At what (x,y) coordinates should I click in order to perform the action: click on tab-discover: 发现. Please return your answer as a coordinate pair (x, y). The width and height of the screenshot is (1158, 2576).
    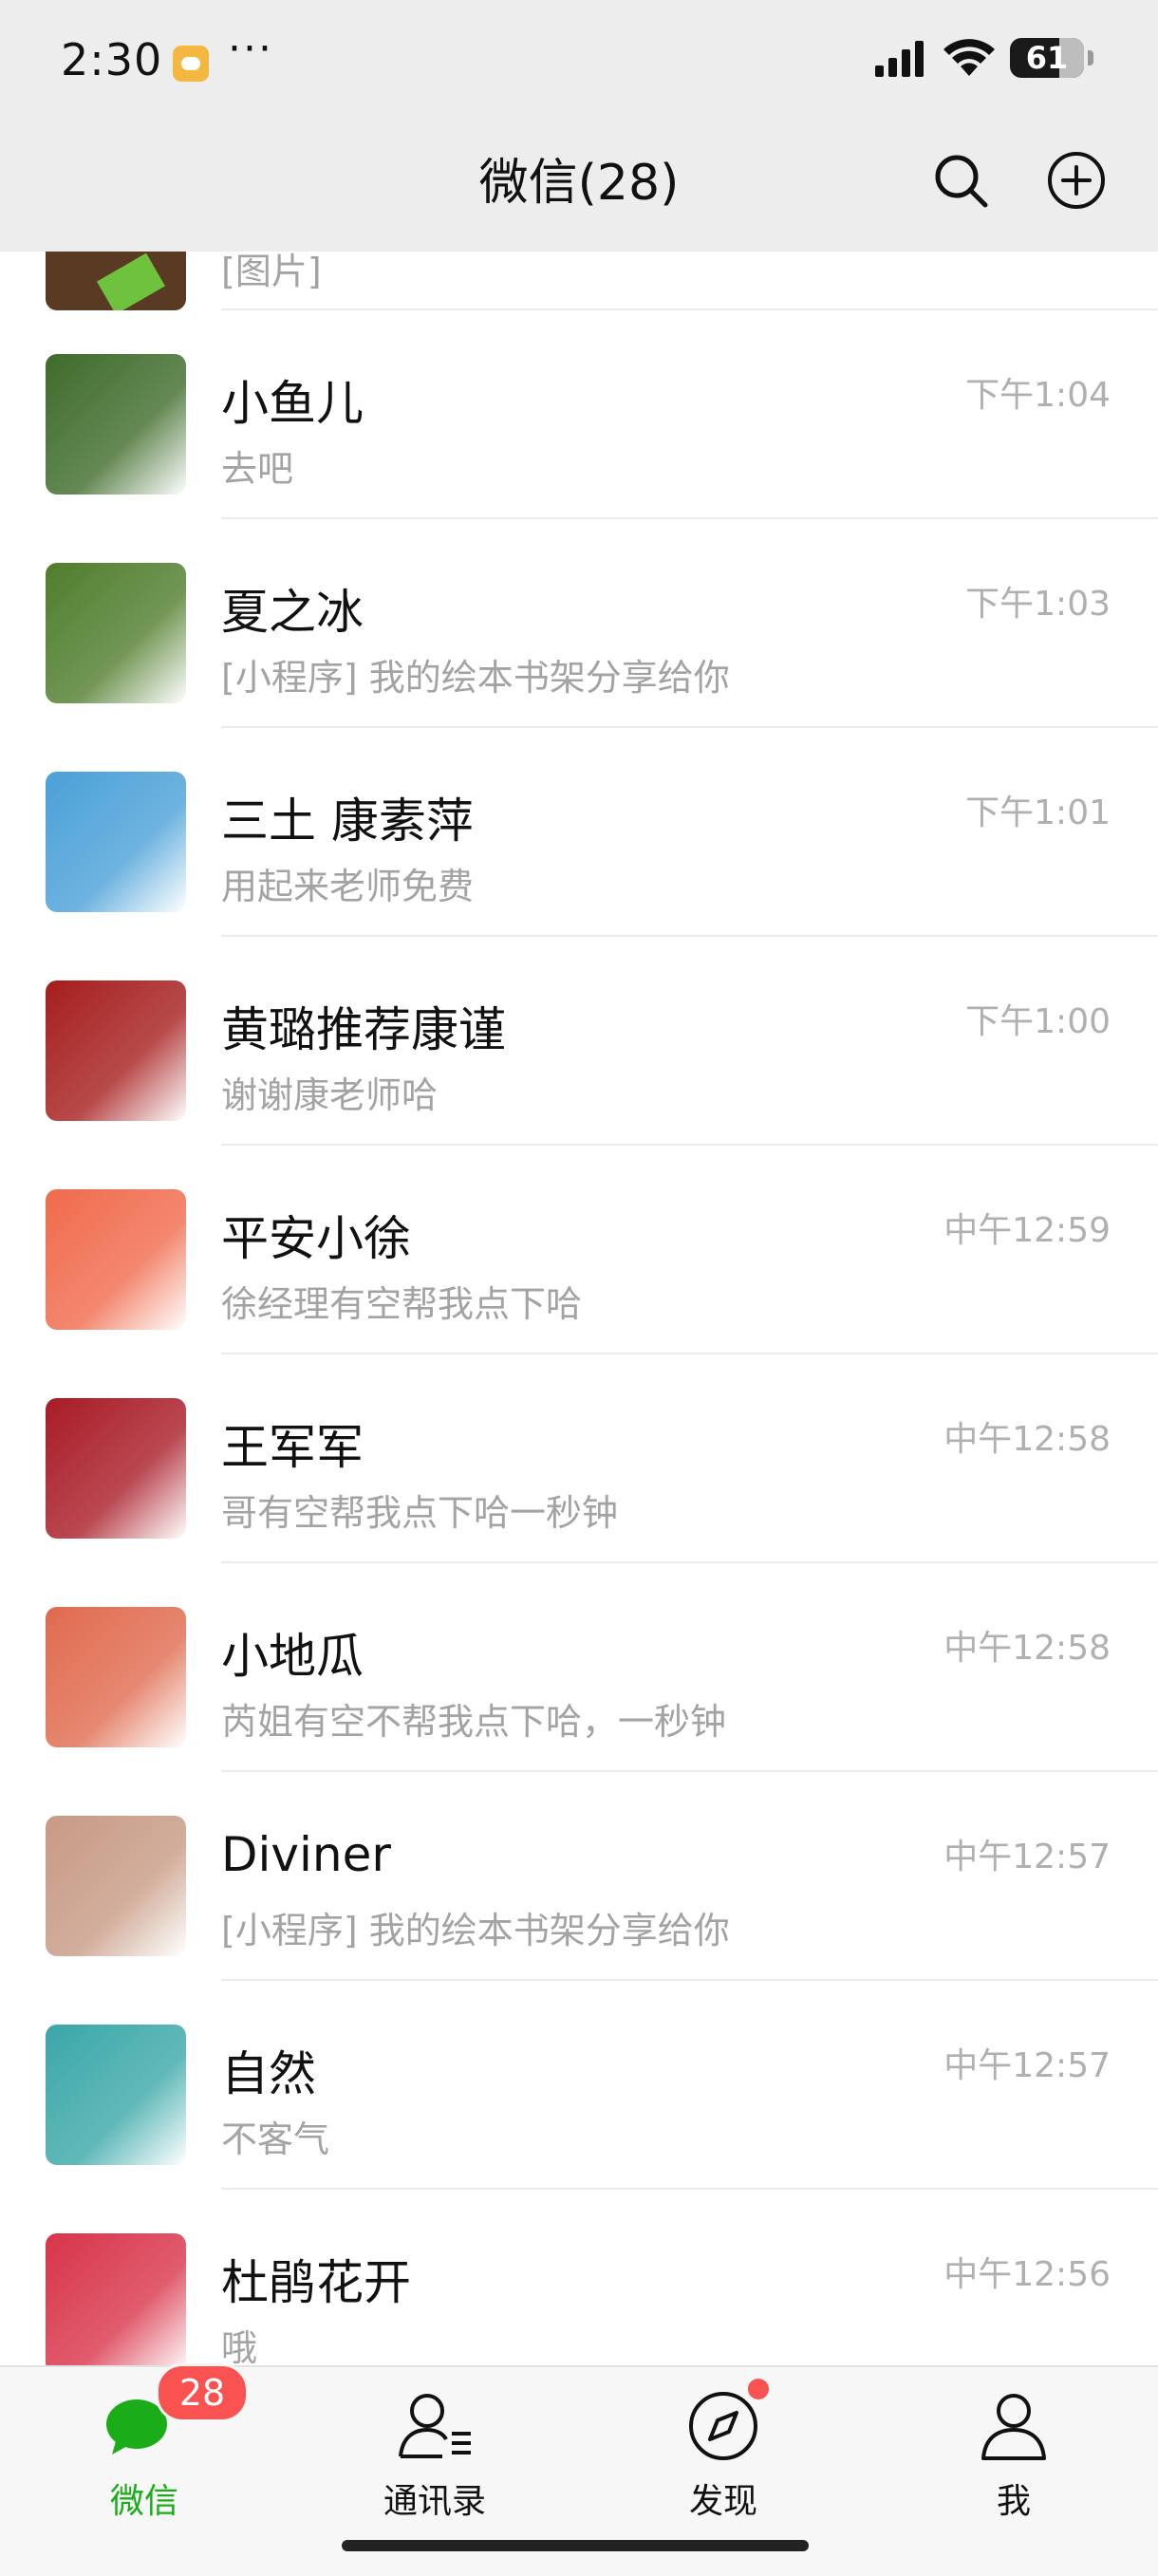
    Looking at the image, I should click on (723, 2451).